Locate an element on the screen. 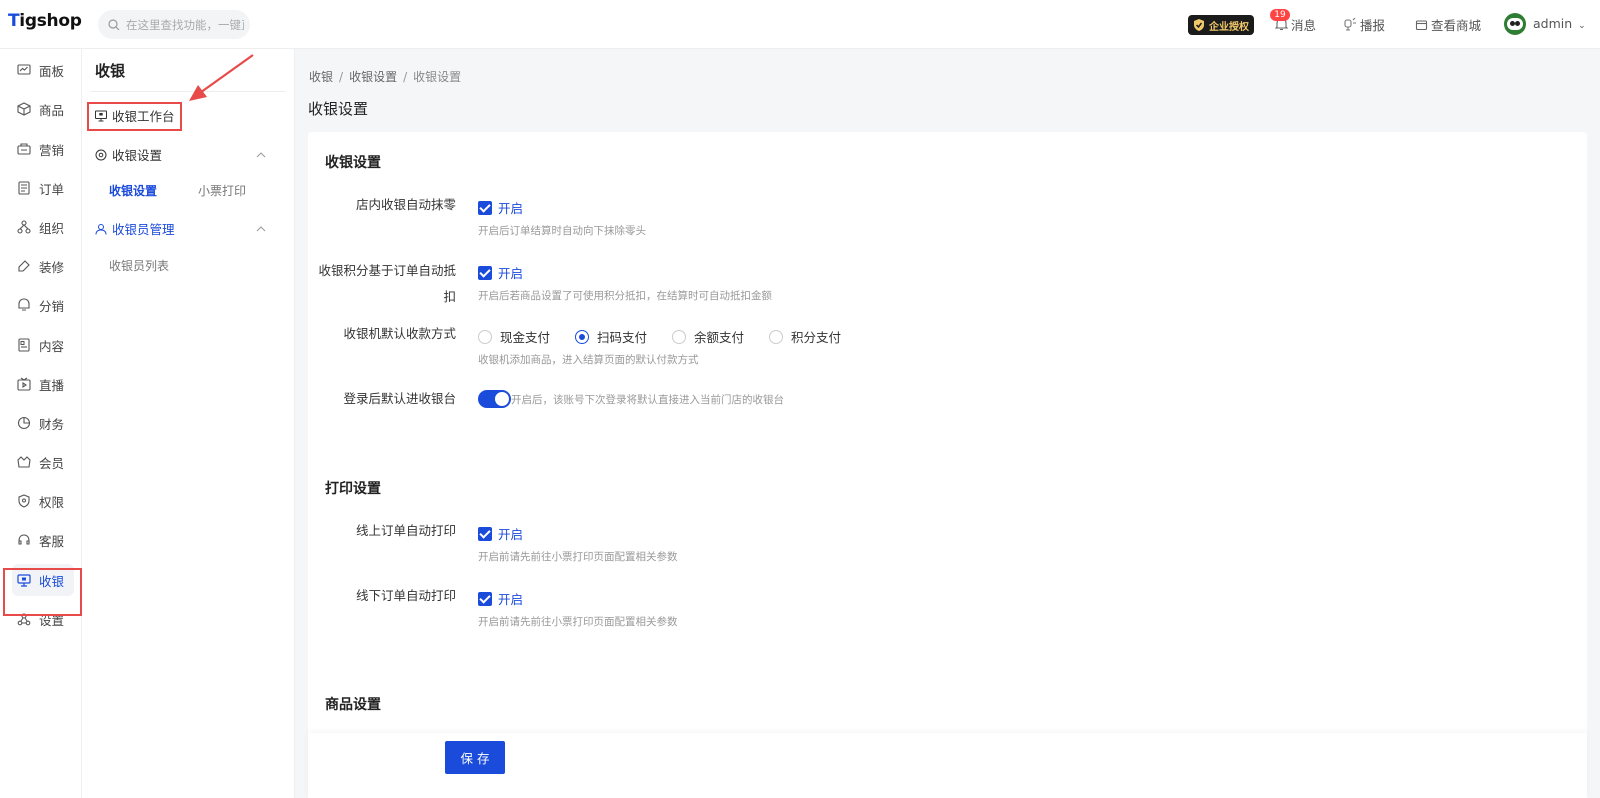  highlight-box-cashier-nav is located at coordinates (42, 592).